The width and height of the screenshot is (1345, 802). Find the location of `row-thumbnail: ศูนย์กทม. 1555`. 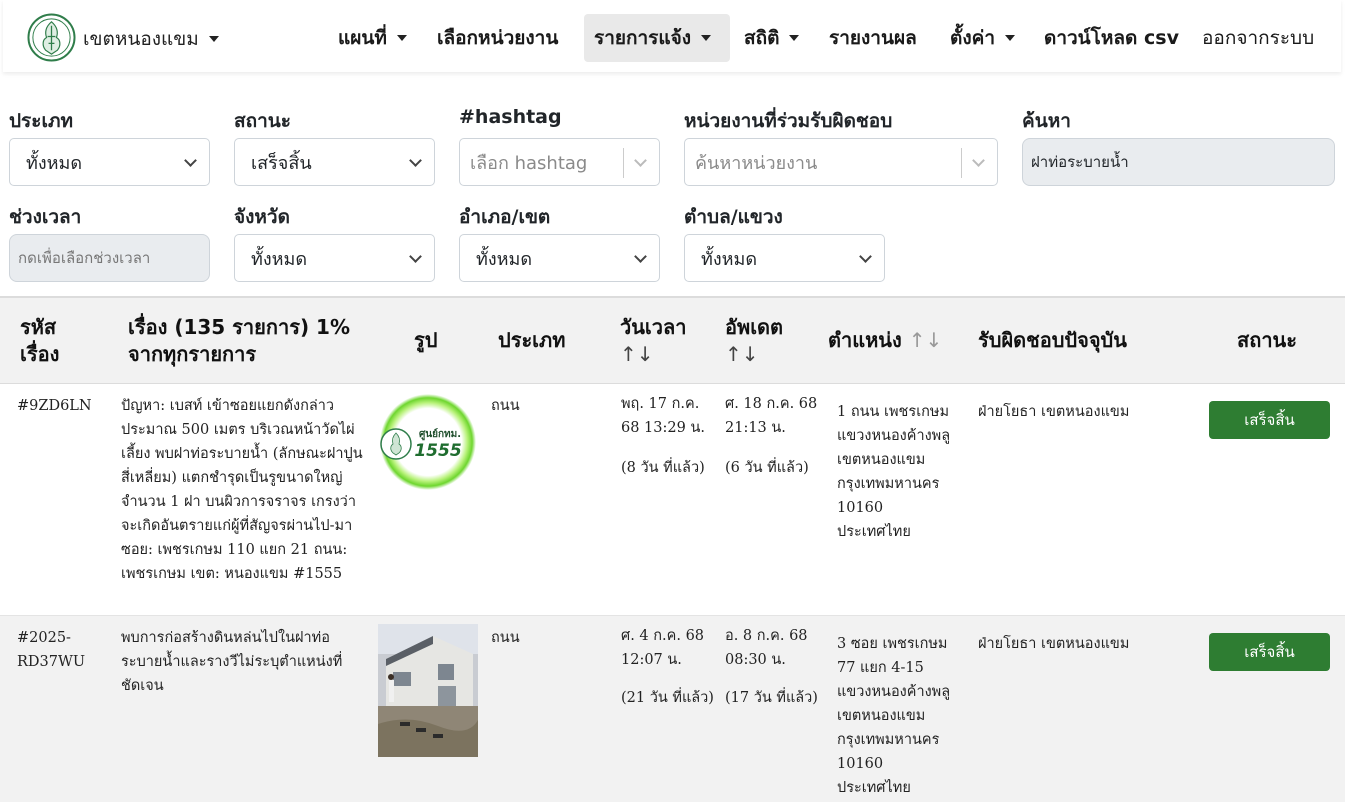

row-thumbnail: ศูนย์กทม. 1555 is located at coordinates (428, 442).